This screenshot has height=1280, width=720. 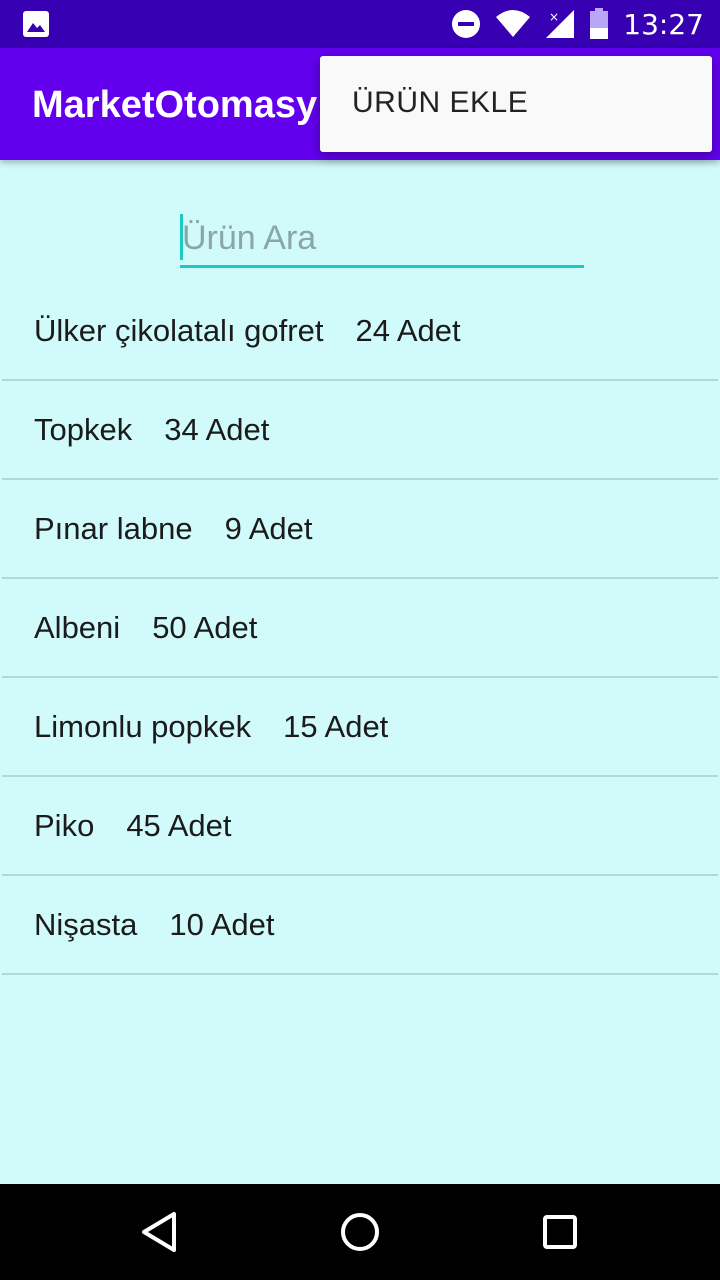 I want to click on navigation-bar, so click(x=360, y=1232).